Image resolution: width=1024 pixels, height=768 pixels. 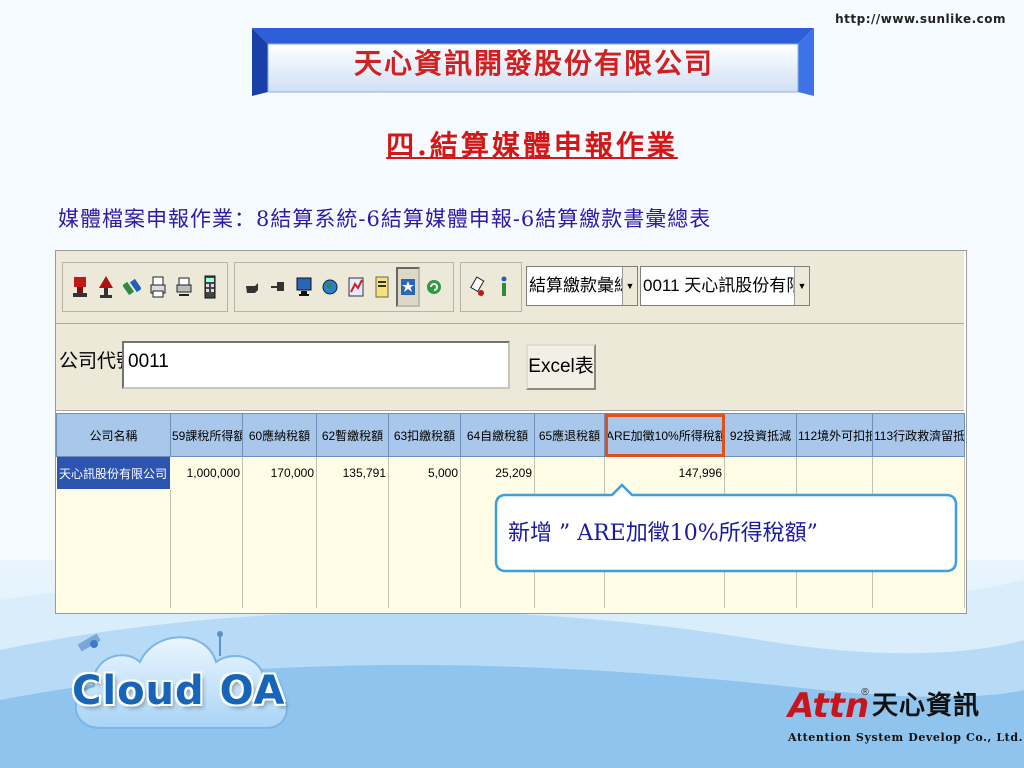 What do you see at coordinates (926, 706) in the screenshot?
I see `company-name-zh: 天心資訊` at bounding box center [926, 706].